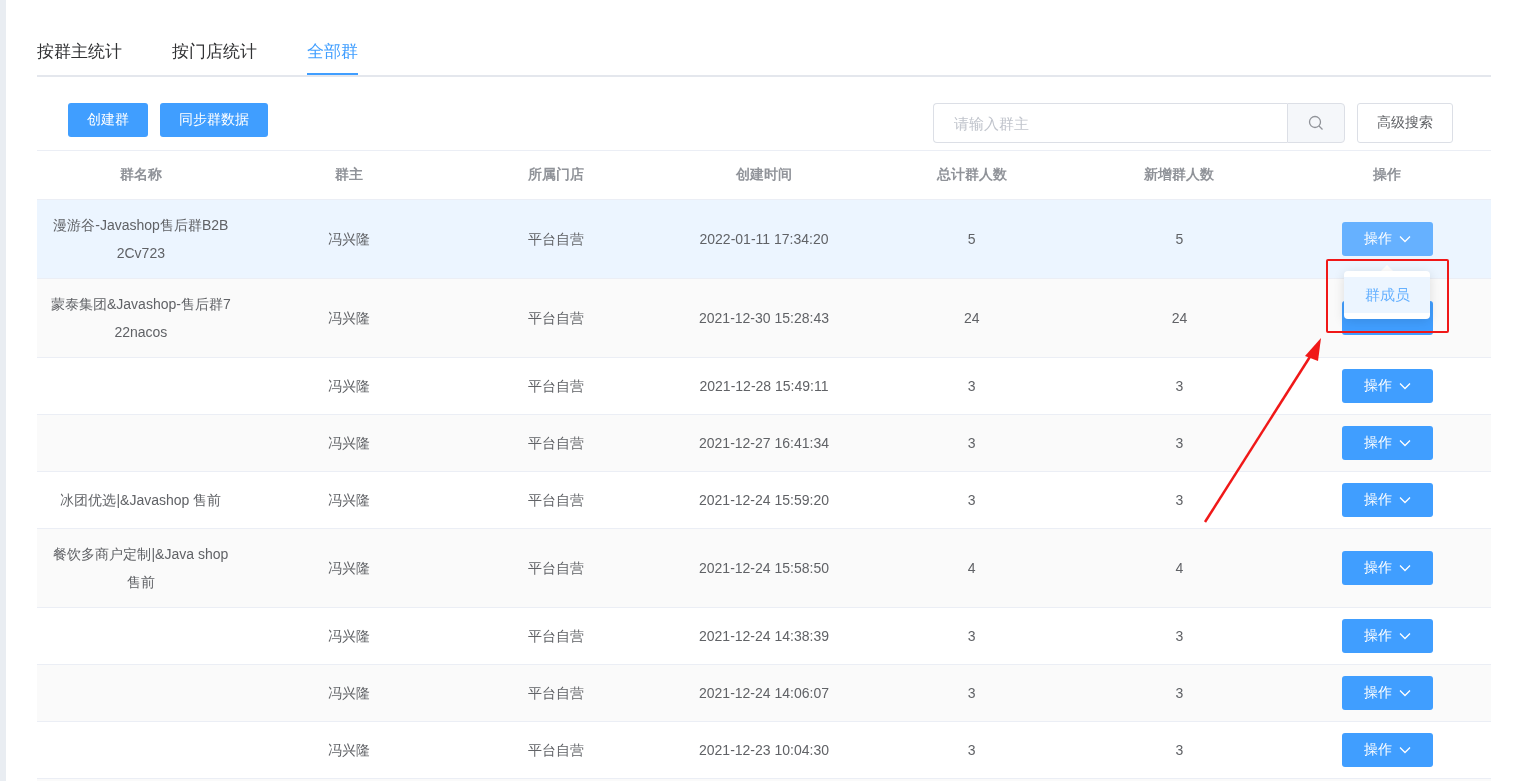  Describe the element at coordinates (1179, 175) in the screenshot. I see `column-header: 新增群人数` at that location.